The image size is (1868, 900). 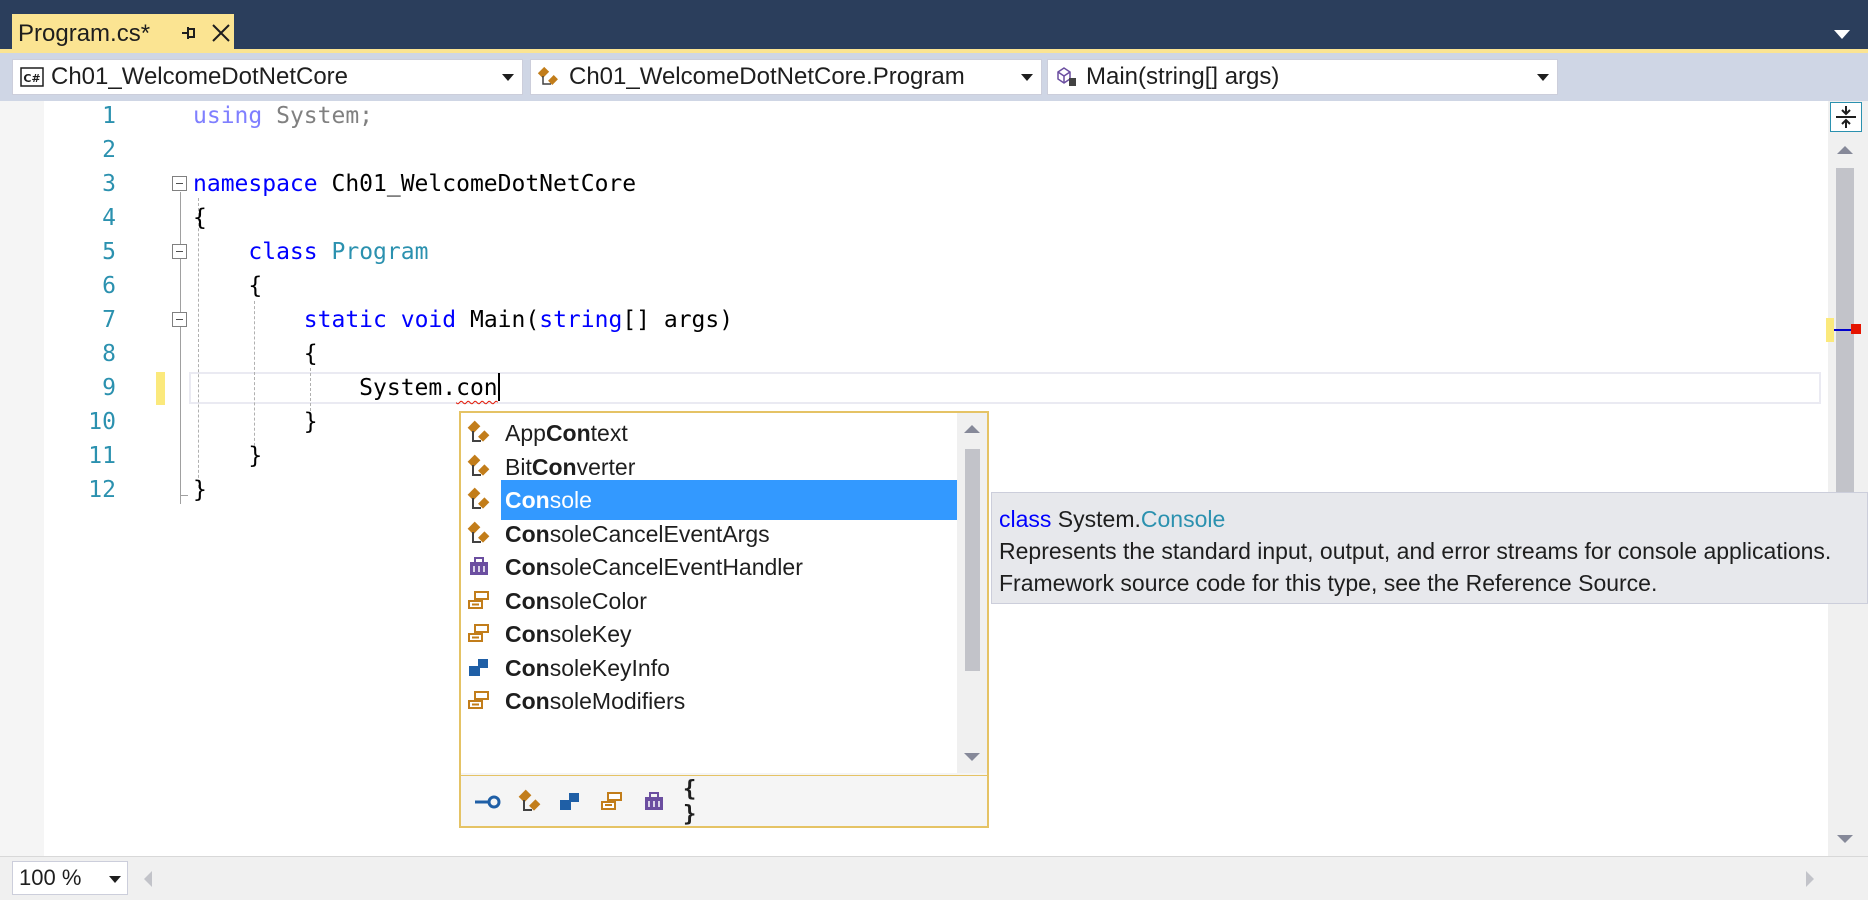 What do you see at coordinates (498, 387) in the screenshot?
I see `text-caret` at bounding box center [498, 387].